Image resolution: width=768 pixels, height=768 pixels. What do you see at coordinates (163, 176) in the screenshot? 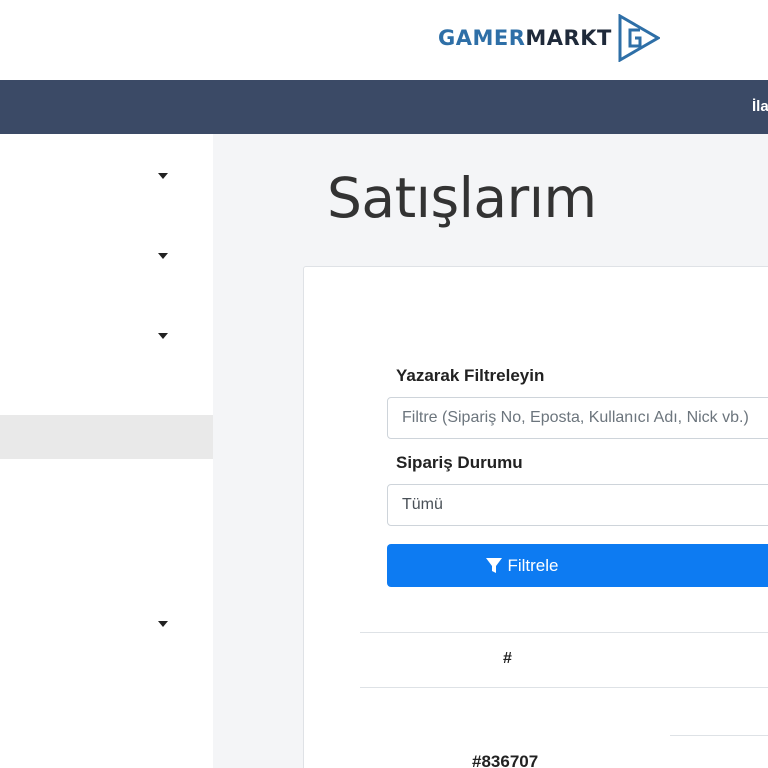
I see `sidebar-item-1-caret-down-icon` at bounding box center [163, 176].